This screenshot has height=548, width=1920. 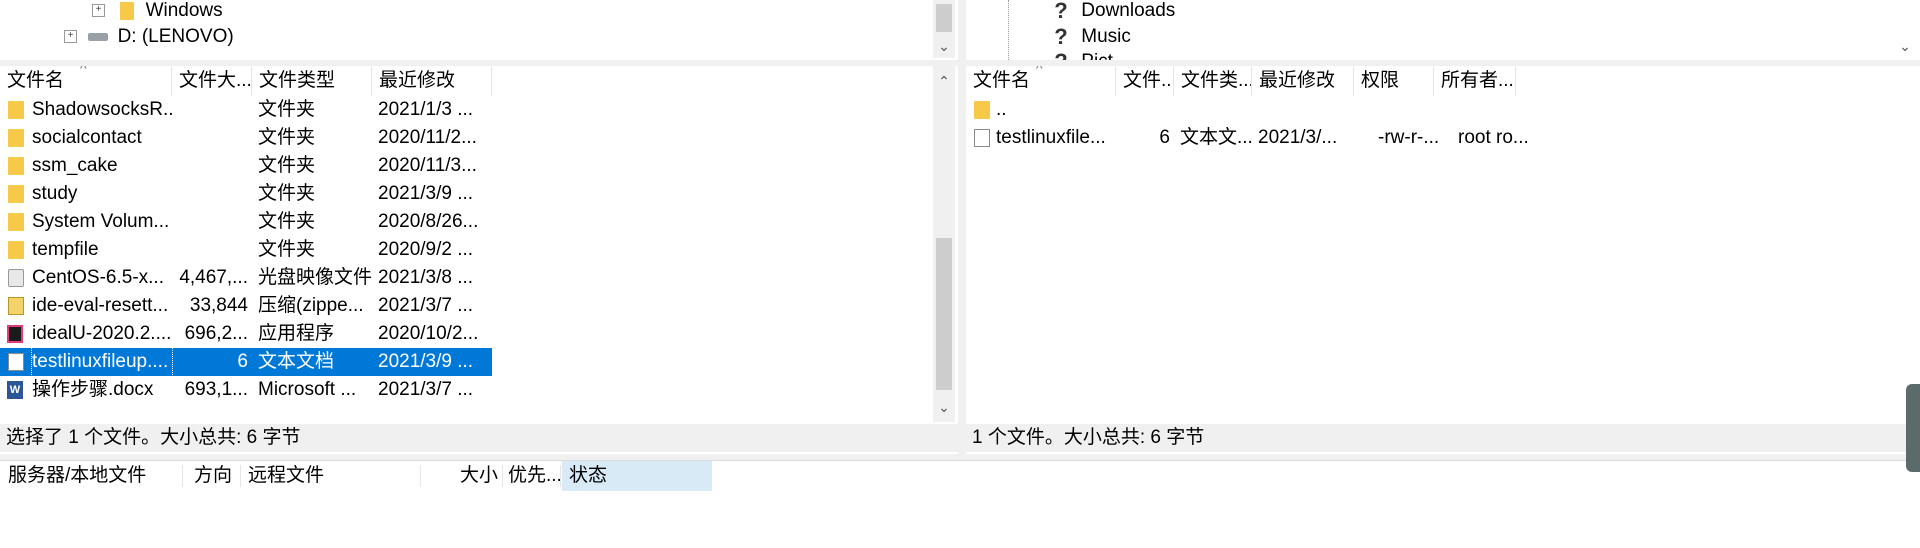 I want to click on local-list-scrollbar: ⌃ ⌄, so click(x=944, y=244).